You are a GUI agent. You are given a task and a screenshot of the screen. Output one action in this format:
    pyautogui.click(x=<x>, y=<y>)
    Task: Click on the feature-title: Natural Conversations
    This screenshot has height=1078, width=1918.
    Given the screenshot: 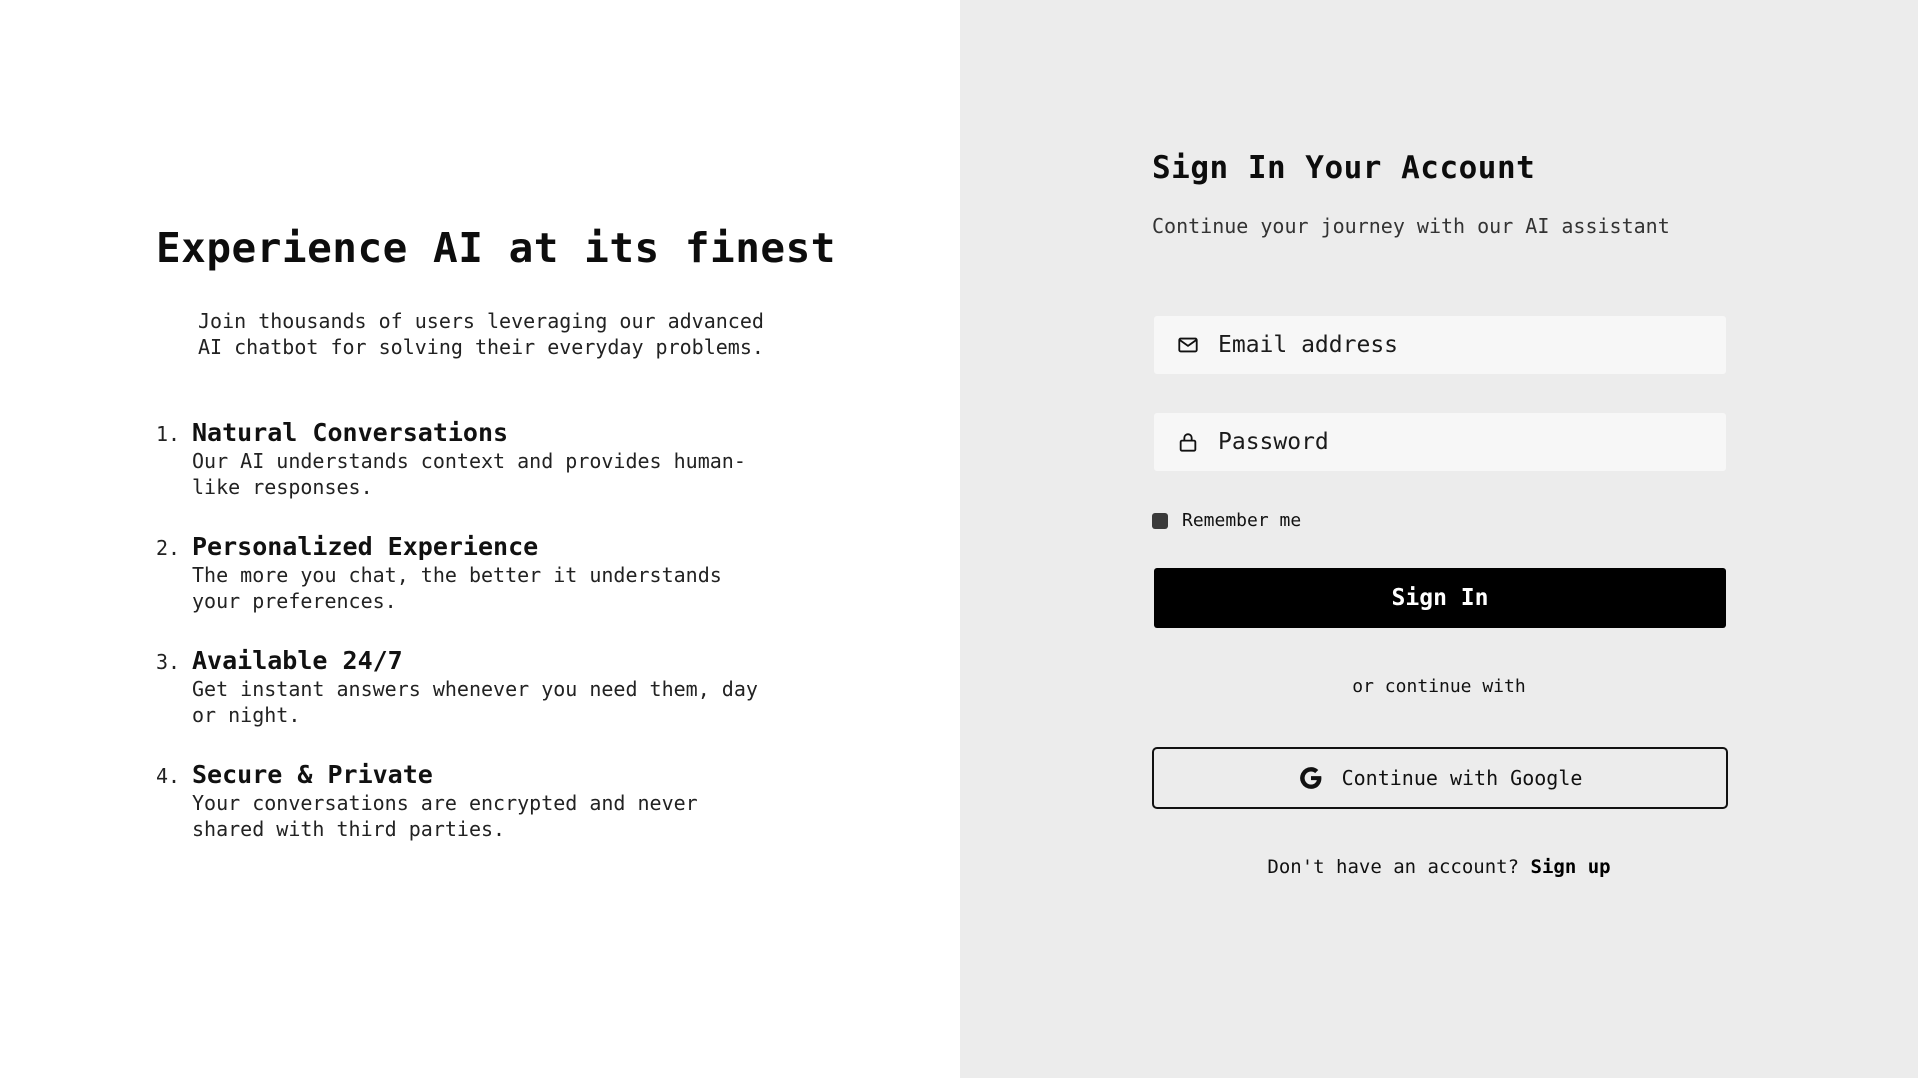 What is the action you would take?
    pyautogui.click(x=350, y=432)
    